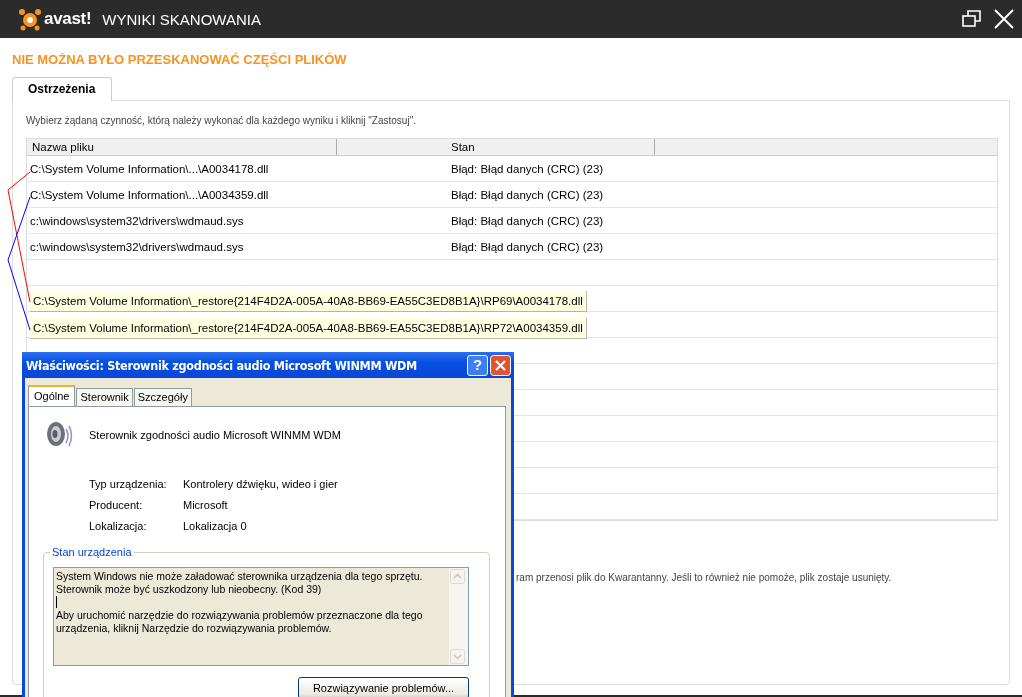 The height and width of the screenshot is (697, 1022). I want to click on status-text-line: Aby uruchomić narzędzie do rozwiązywania problemów przeznaczone dla tego, so click(240, 615).